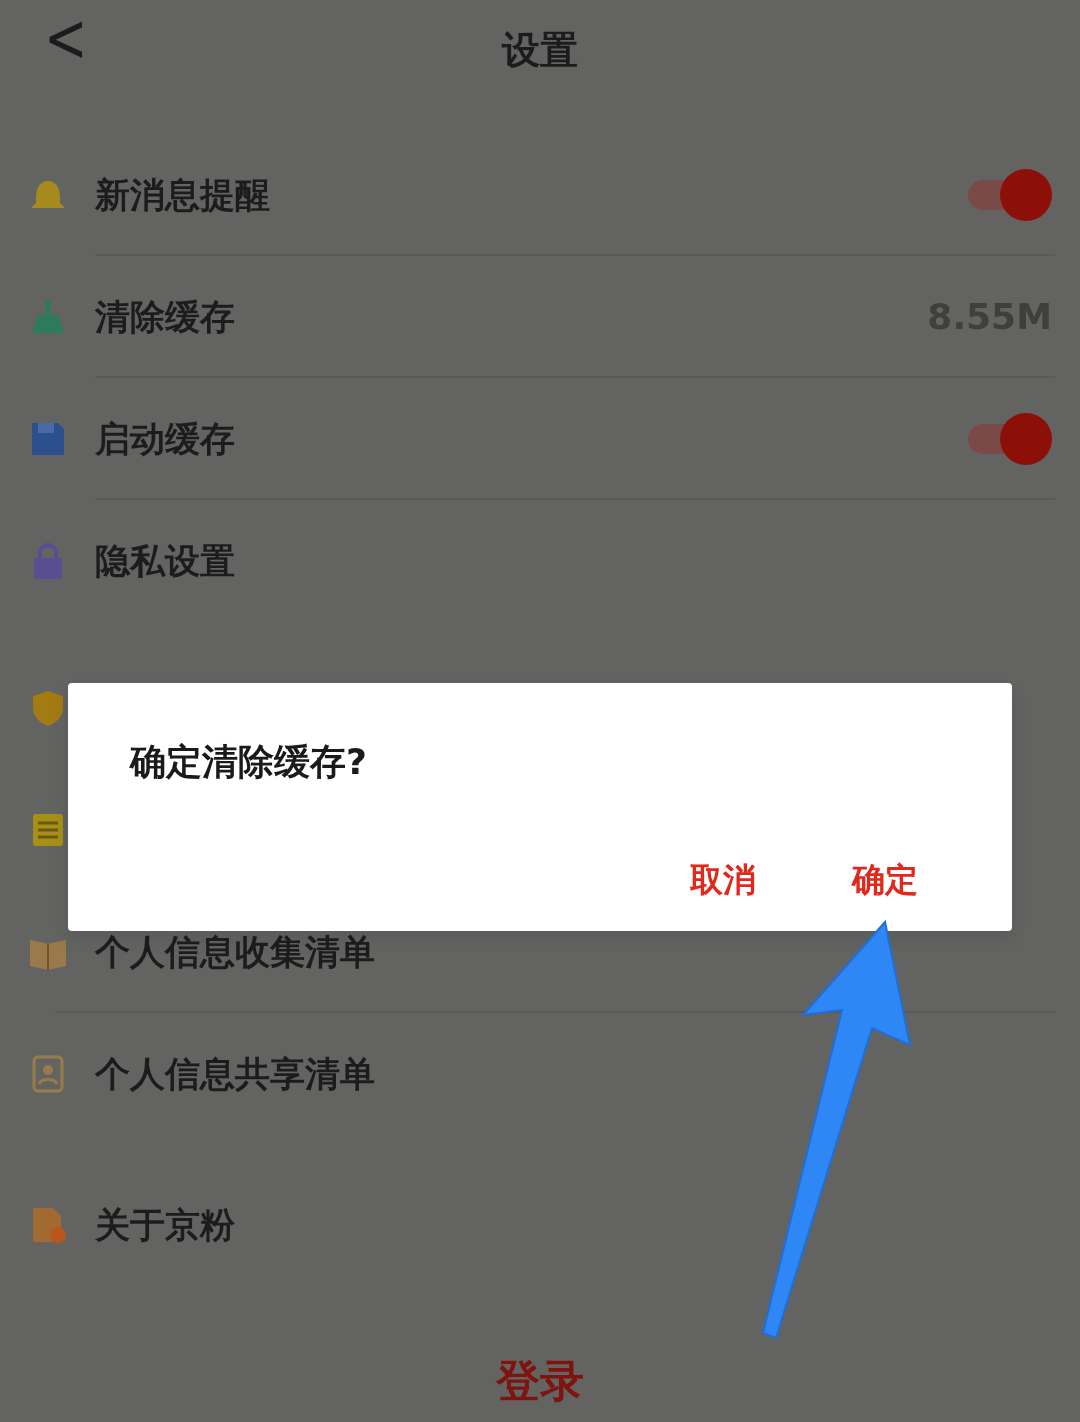  Describe the element at coordinates (165, 317) in the screenshot. I see `setting-label: 清除缓存` at that location.